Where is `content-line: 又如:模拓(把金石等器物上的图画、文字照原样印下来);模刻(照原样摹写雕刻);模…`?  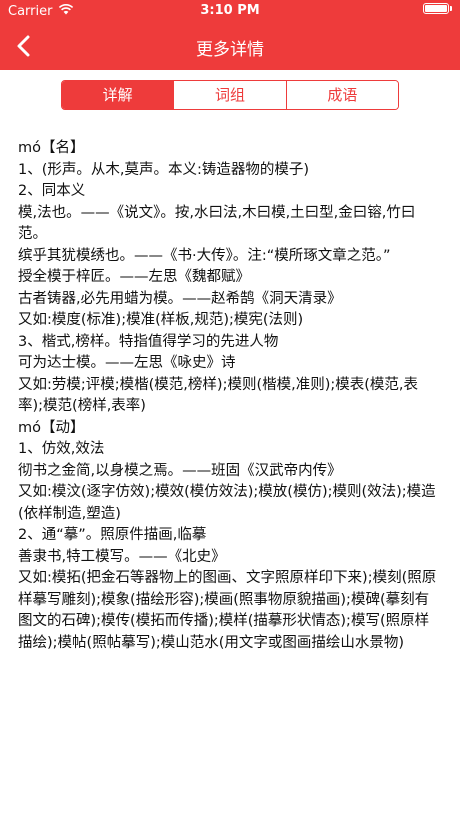
content-line: 又如:模拓(把金石等器物上的图画、文字照原样印下来);模刻(照原样摹写雕刻);模… is located at coordinates (227, 610).